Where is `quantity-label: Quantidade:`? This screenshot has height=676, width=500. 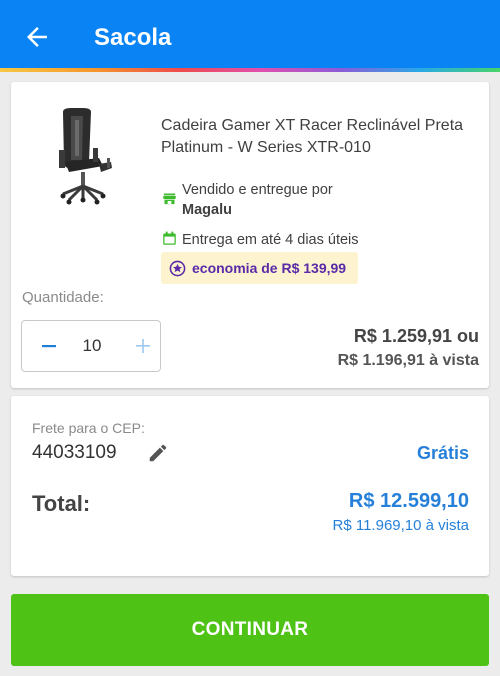
quantity-label: Quantidade: is located at coordinates (63, 297).